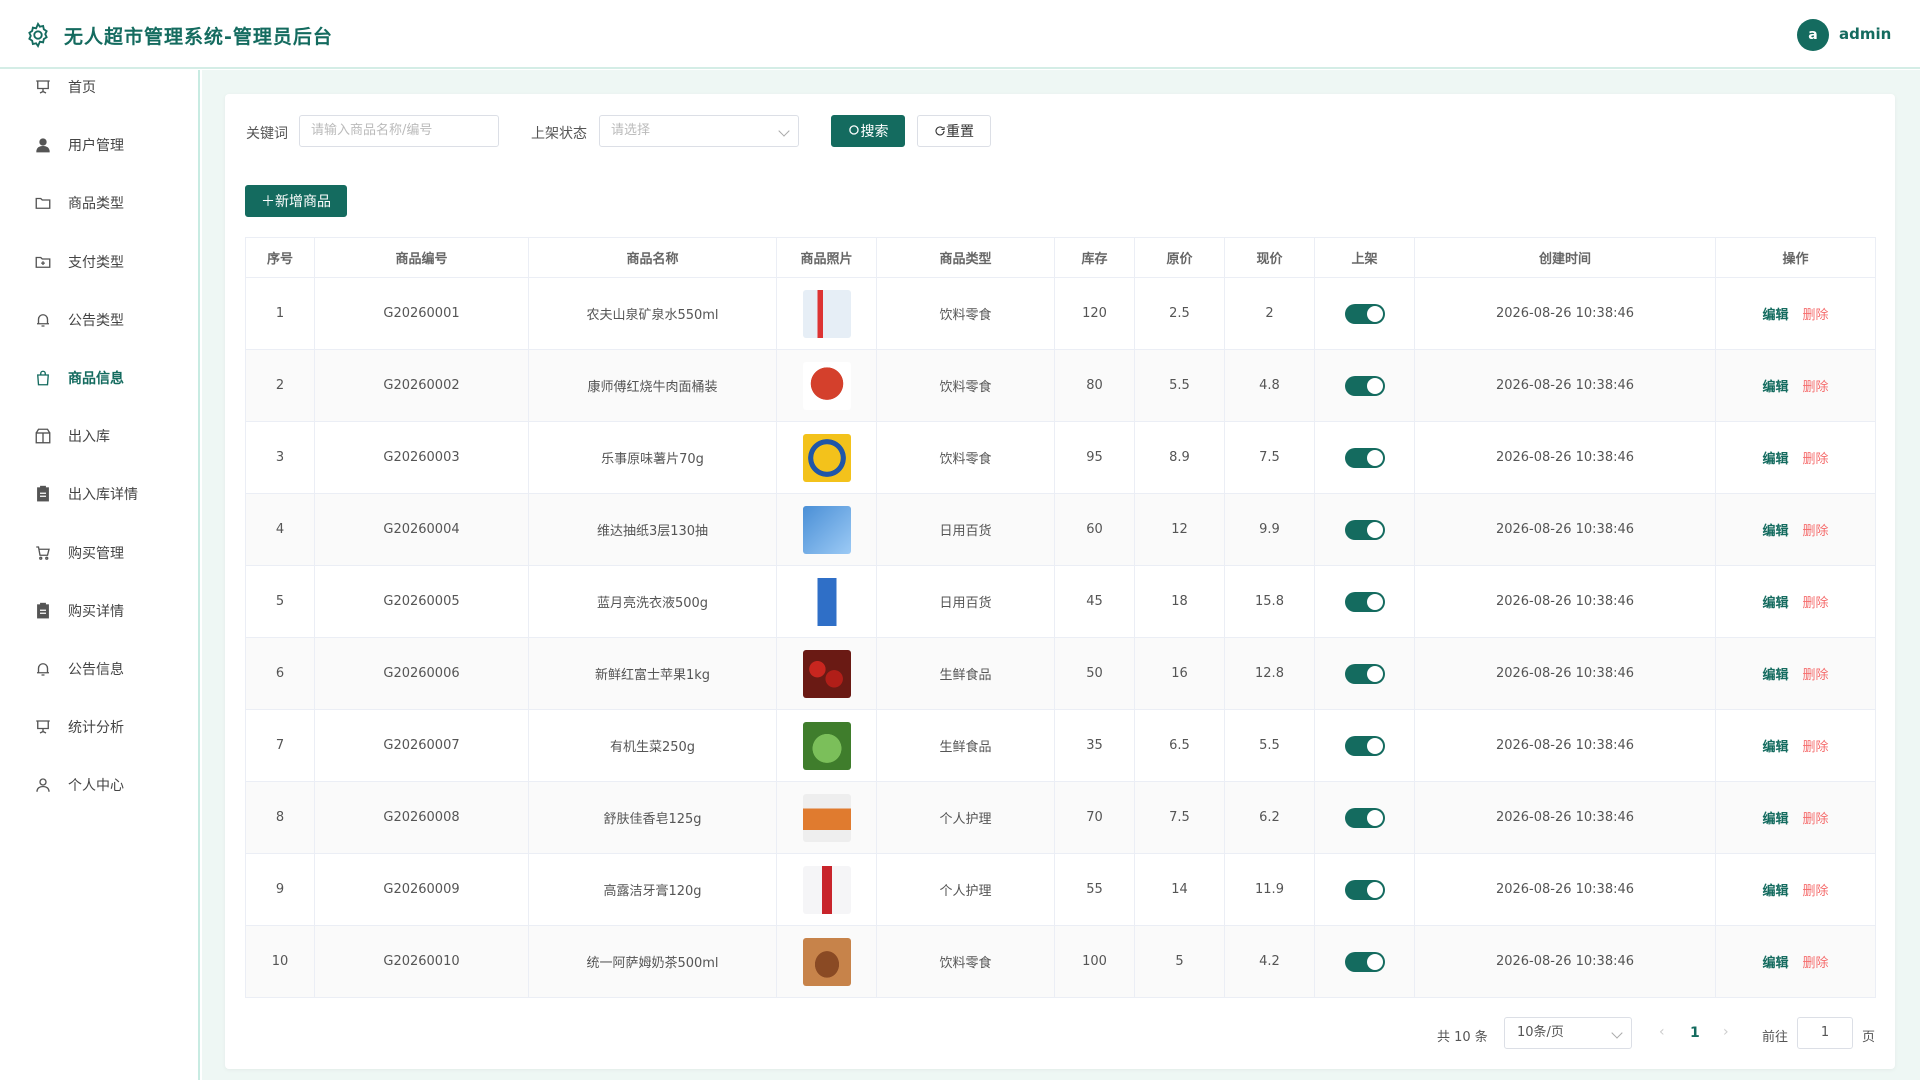  I want to click on refresh-icon, so click(940, 131).